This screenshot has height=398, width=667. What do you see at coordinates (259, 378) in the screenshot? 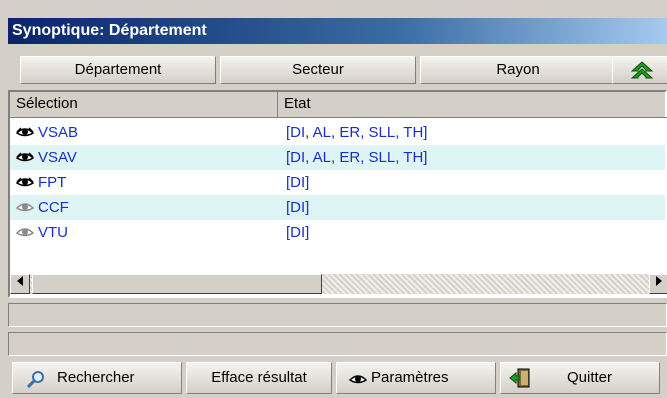
I see `clear-results-button: Efface résultat` at bounding box center [259, 378].